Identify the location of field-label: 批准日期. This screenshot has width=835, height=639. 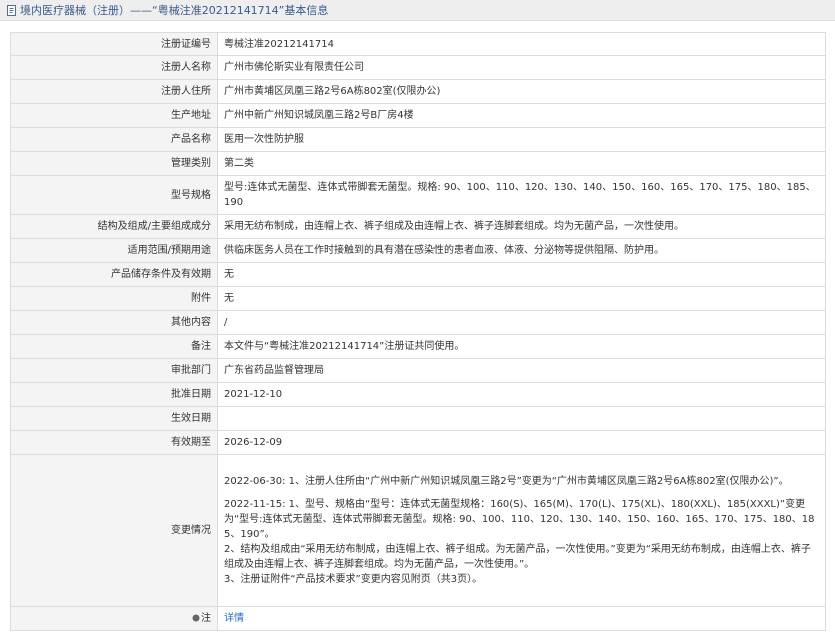
(114, 394).